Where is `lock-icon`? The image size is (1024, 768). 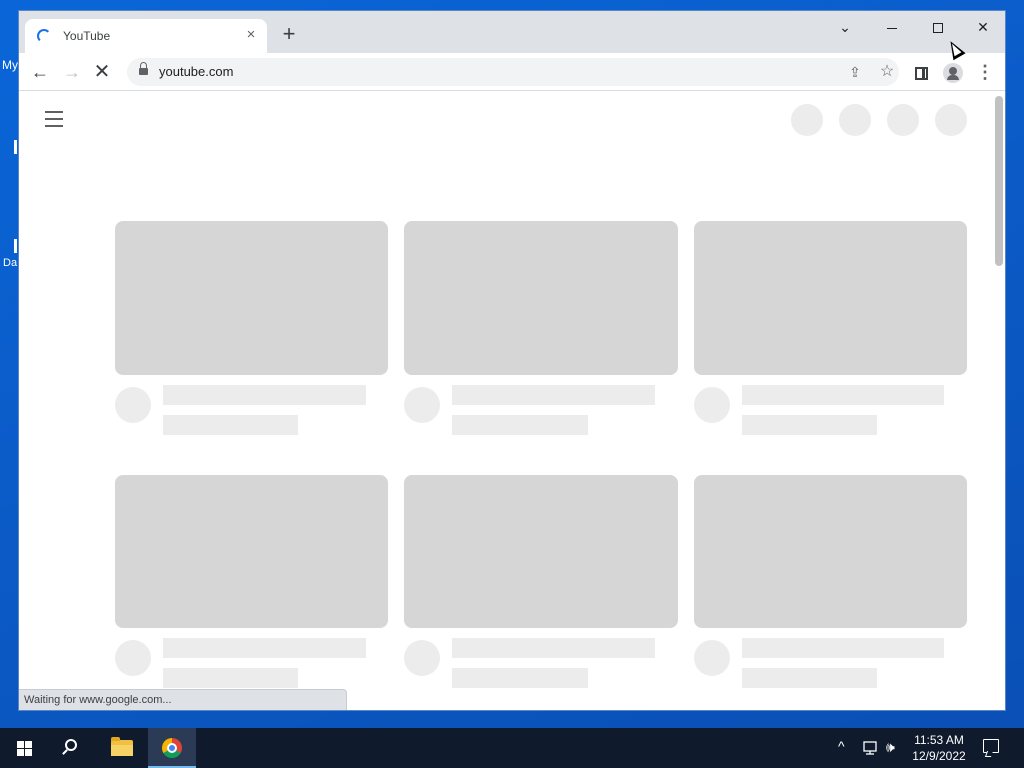 lock-icon is located at coordinates (143, 69).